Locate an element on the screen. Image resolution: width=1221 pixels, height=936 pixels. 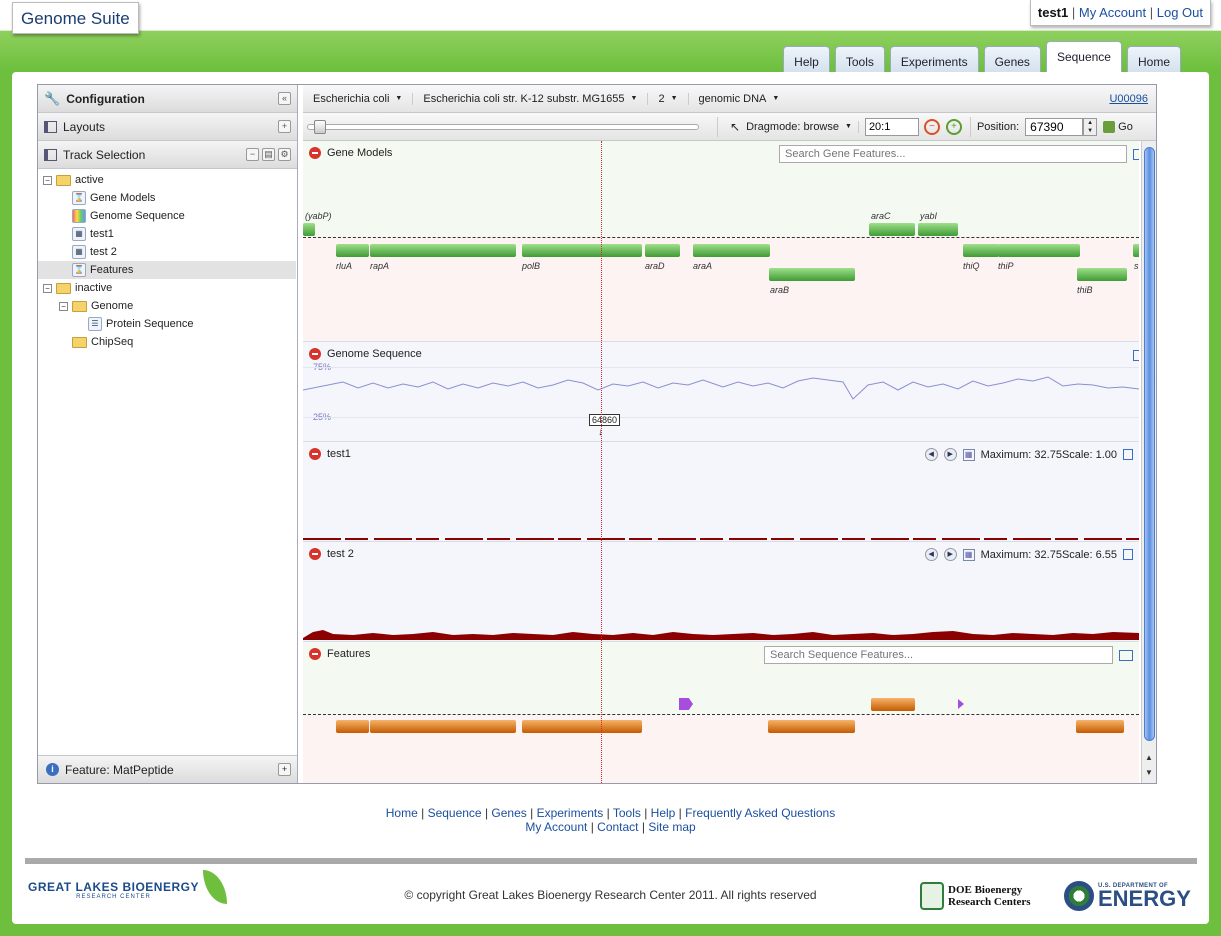
position-input is located at coordinates (1054, 126).